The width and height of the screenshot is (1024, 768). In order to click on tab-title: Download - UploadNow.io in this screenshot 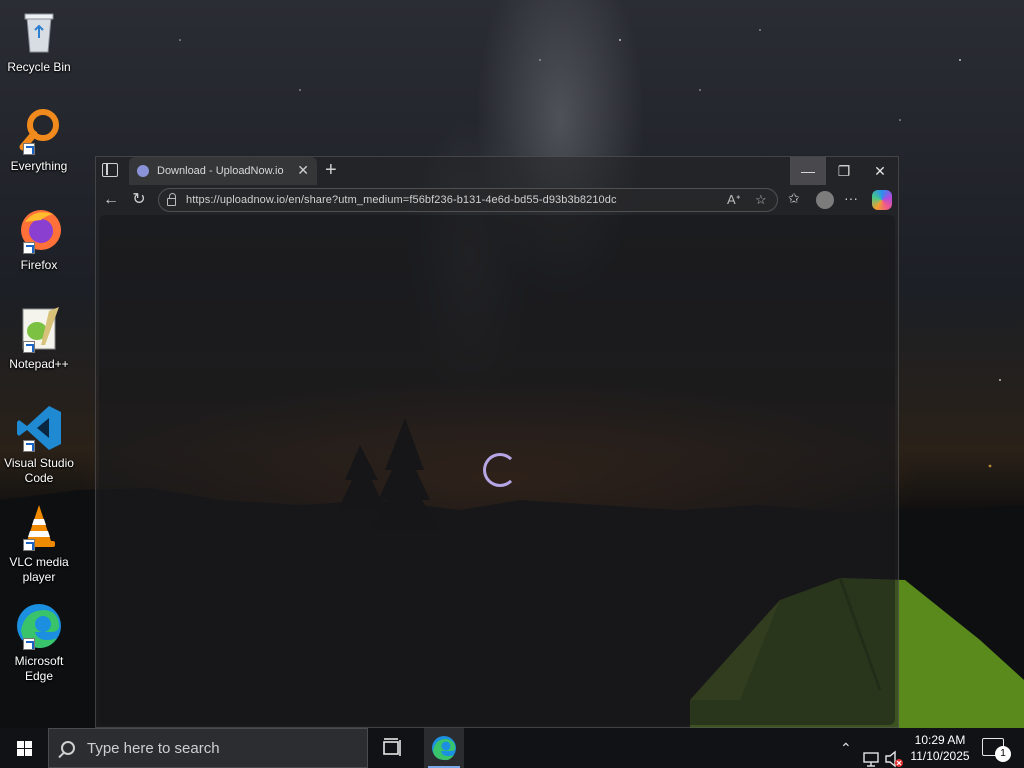, I will do `click(220, 171)`.